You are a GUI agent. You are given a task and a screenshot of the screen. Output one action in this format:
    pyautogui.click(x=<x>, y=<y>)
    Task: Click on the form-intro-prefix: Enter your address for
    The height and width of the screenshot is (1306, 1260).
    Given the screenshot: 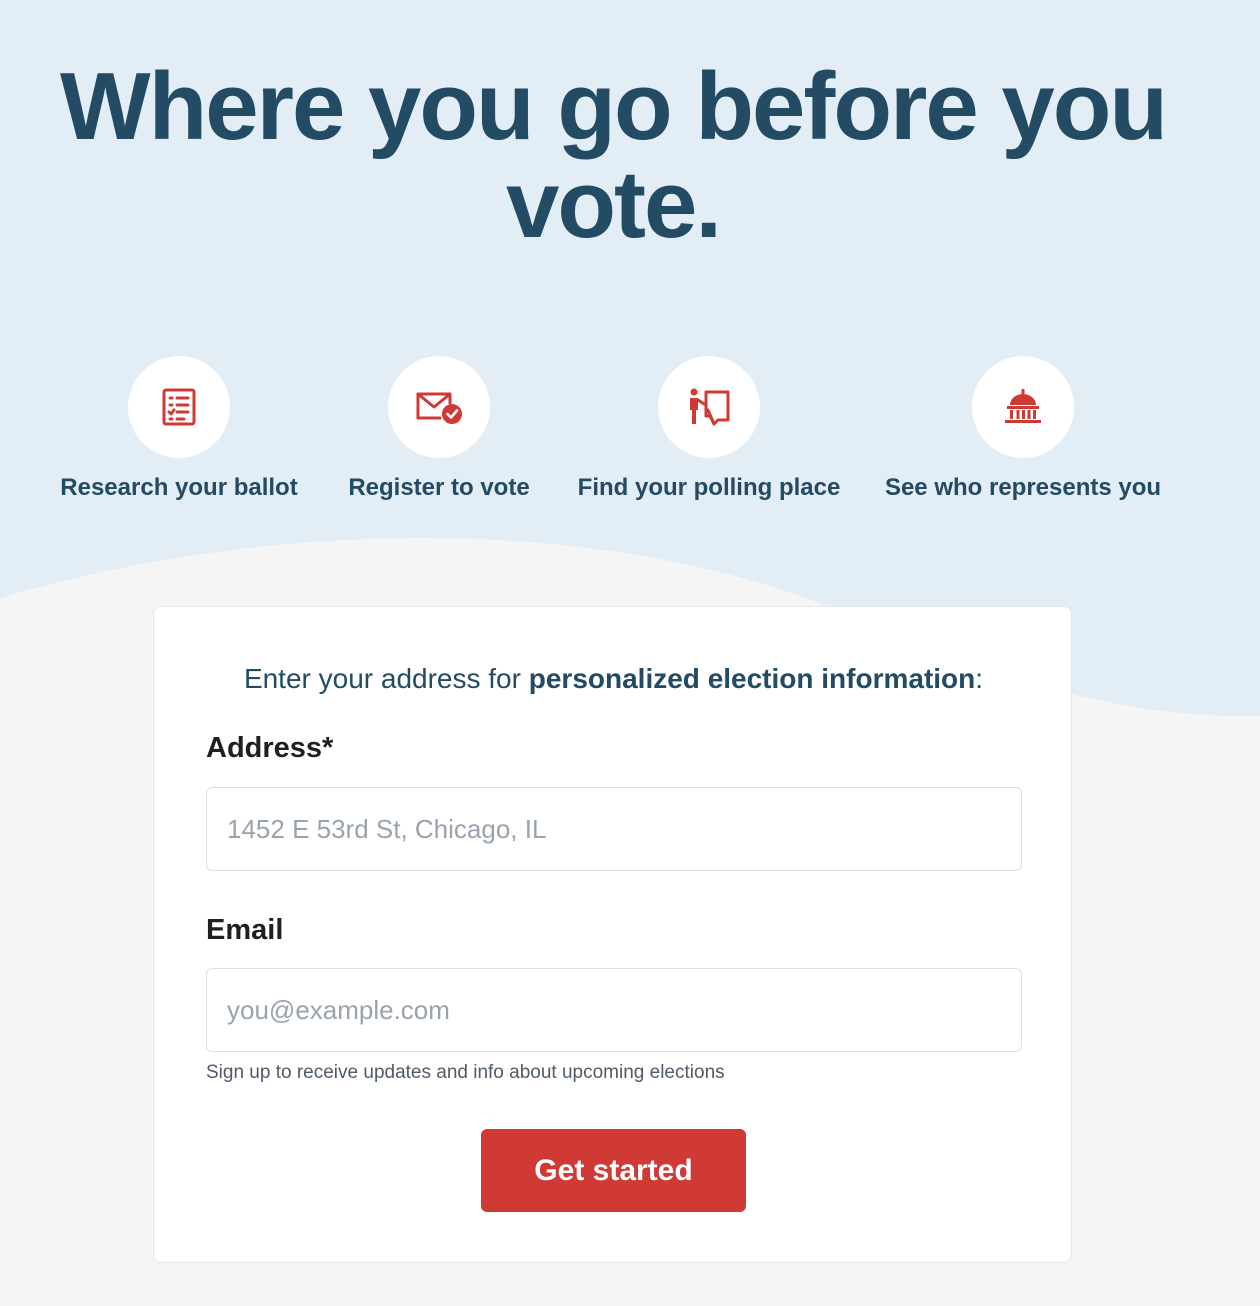 What is the action you would take?
    pyautogui.click(x=386, y=678)
    